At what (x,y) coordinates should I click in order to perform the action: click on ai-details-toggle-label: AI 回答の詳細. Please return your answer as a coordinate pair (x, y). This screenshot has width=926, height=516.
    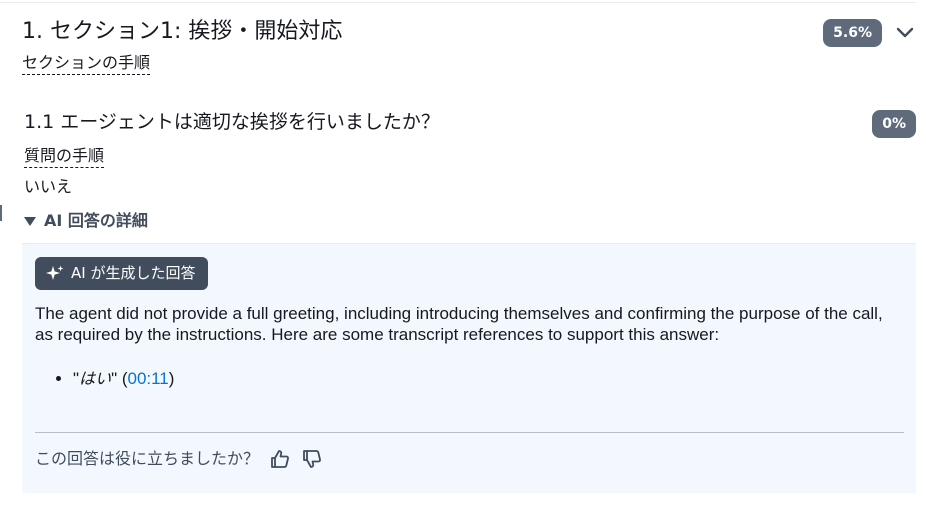
    Looking at the image, I should click on (96, 220).